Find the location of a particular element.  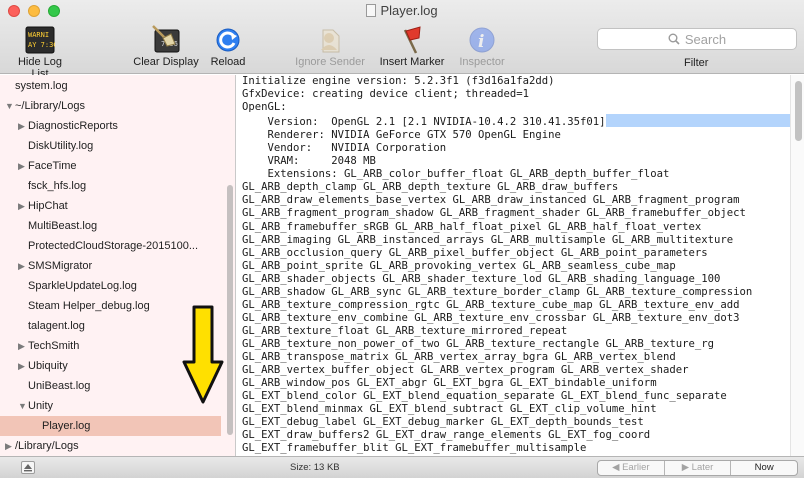

sidebar-item-label: Steam Helper_debug.log is located at coordinates (89, 306).